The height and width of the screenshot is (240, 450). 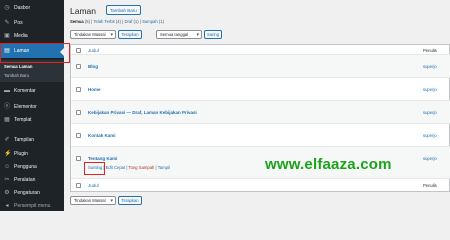 What do you see at coordinates (136, 21) in the screenshot?
I see `filter-draft-count: (1)` at bounding box center [136, 21].